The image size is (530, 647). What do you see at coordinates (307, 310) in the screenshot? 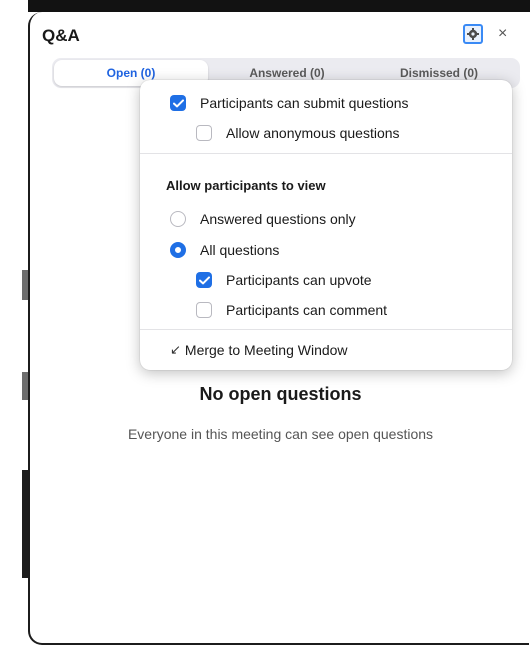
I see `can-comment-label: Participants can comment` at bounding box center [307, 310].